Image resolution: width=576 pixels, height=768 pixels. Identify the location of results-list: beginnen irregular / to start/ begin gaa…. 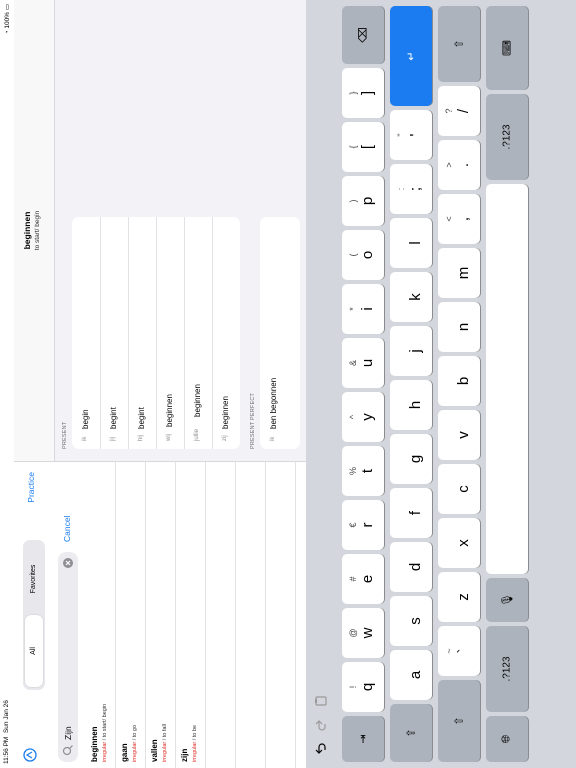
(191, 615).